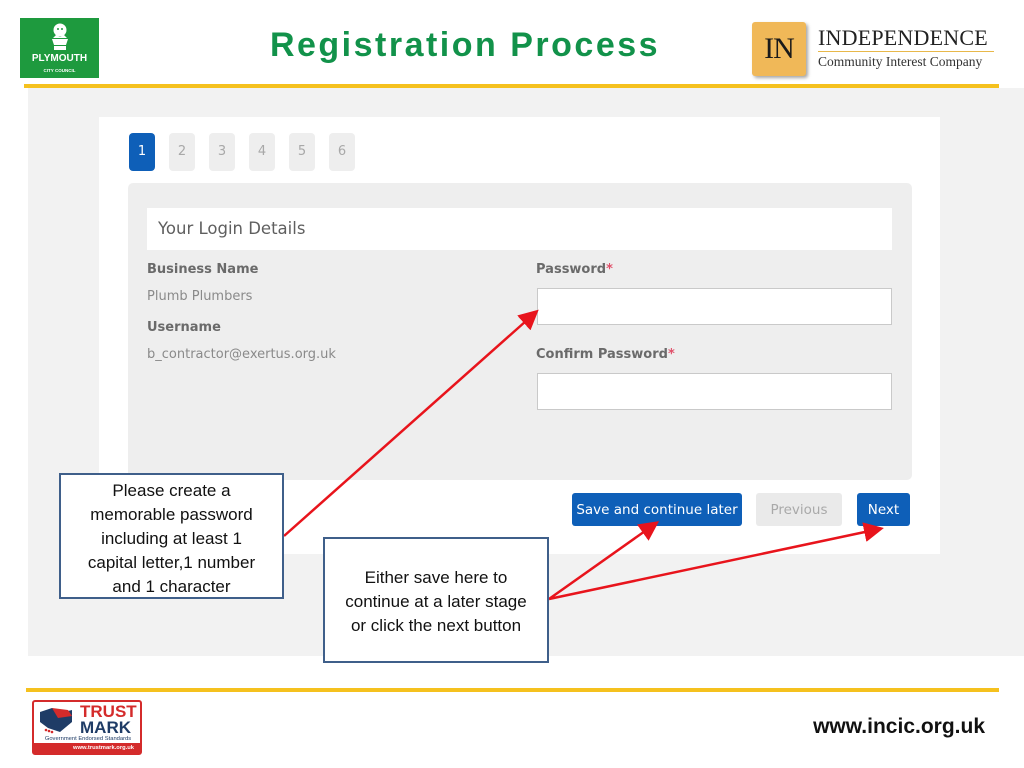 This screenshot has height=768, width=1024. Describe the element at coordinates (512, 690) in the screenshot. I see `footer-divider` at that location.